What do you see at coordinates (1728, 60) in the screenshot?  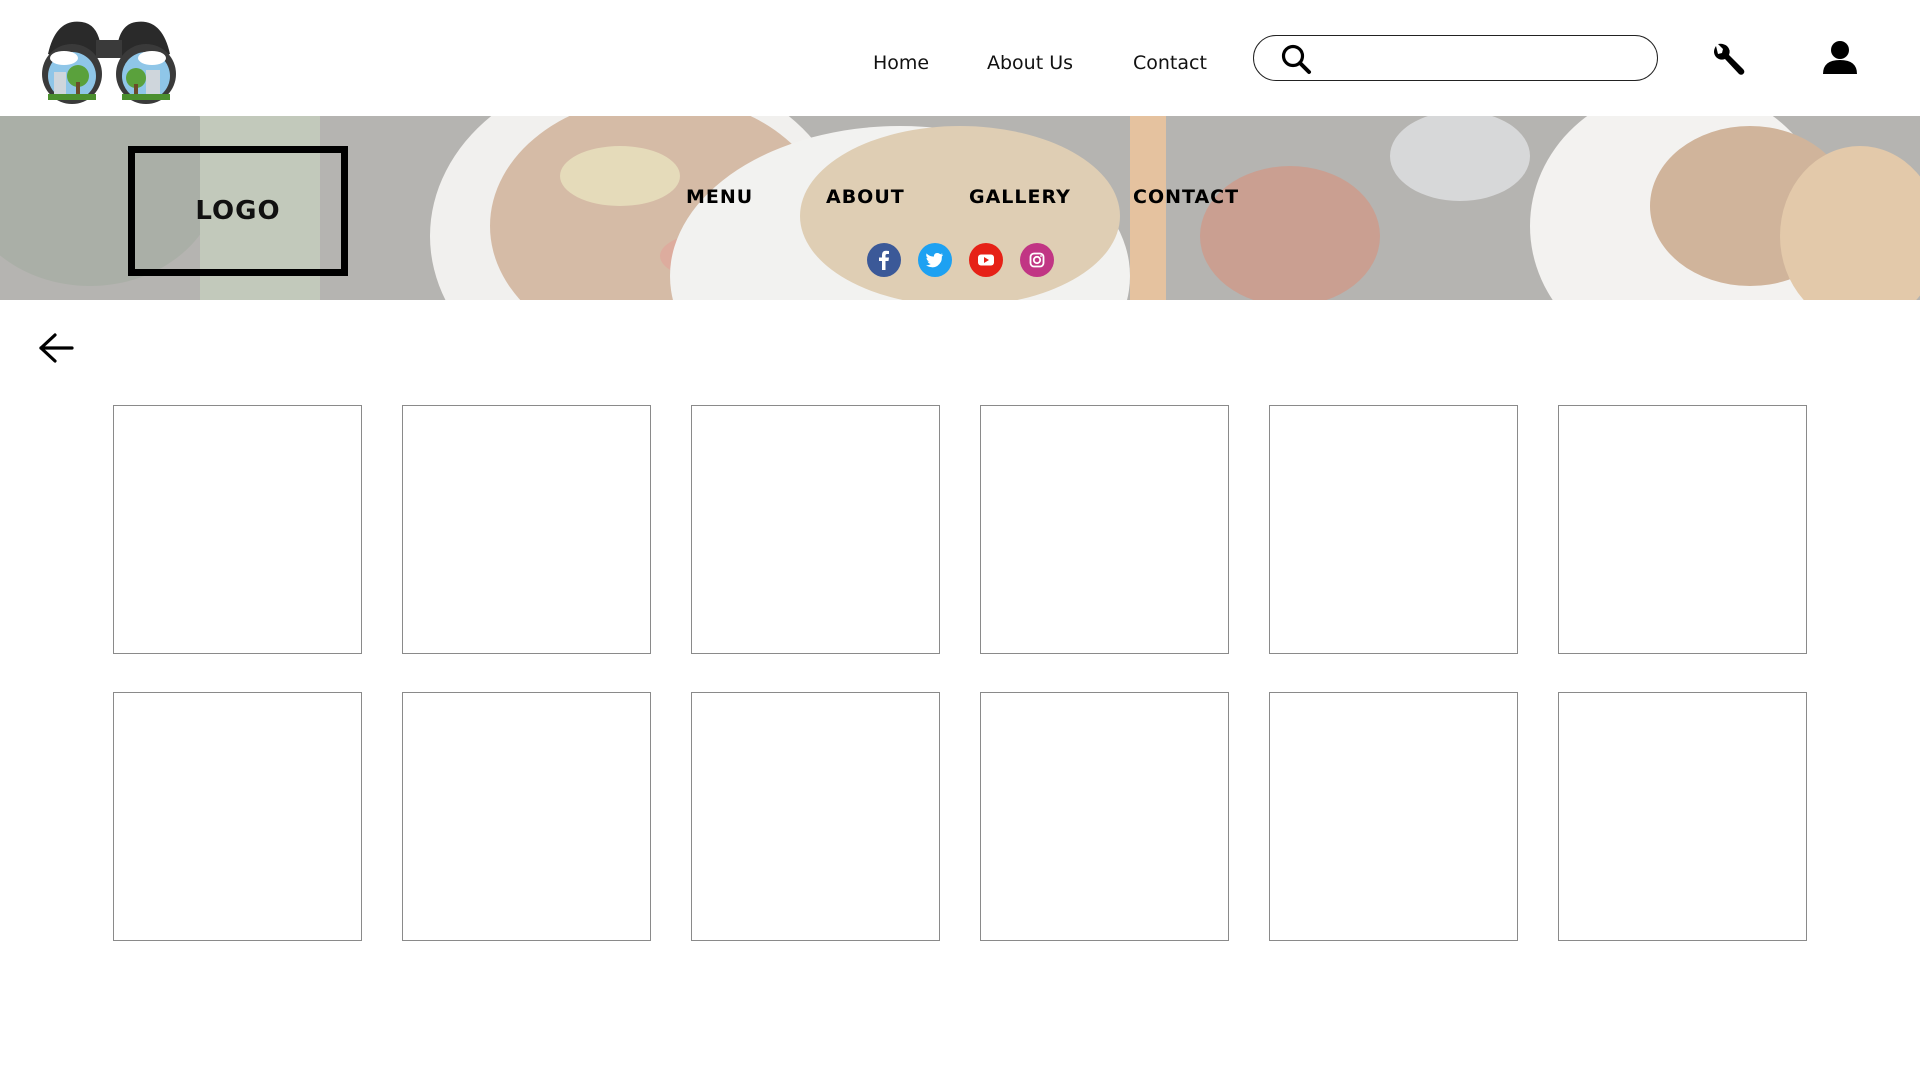 I see `wrench-icon` at bounding box center [1728, 60].